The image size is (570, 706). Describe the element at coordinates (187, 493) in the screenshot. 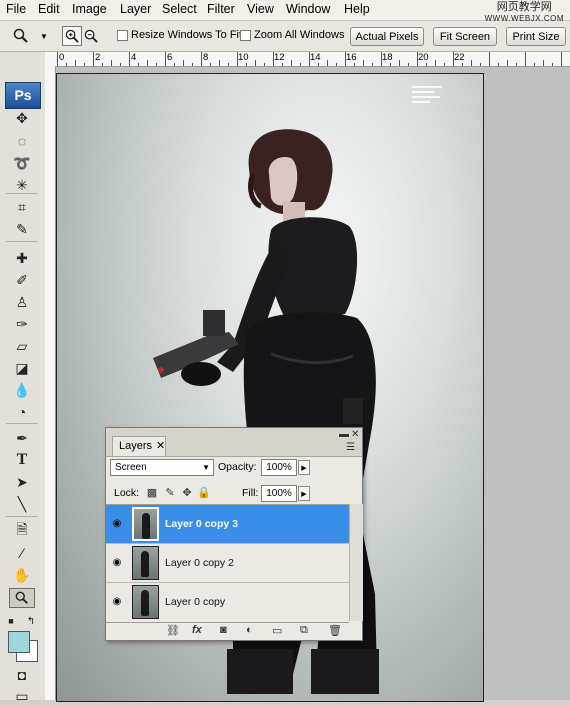

I see `lock-position-icon: ✥` at that location.